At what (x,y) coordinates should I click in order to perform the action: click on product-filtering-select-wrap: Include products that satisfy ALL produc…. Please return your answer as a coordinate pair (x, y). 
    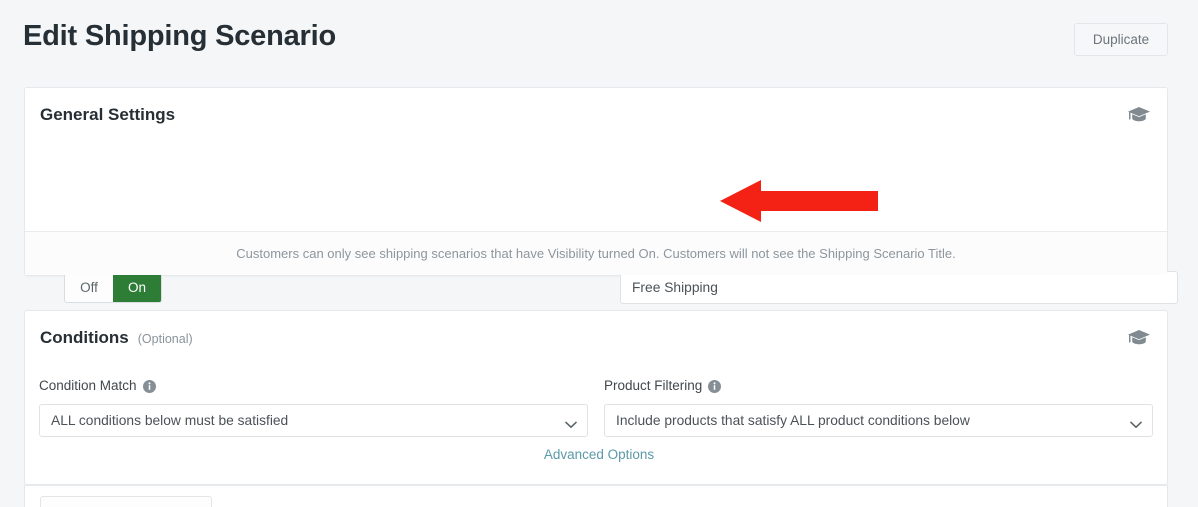
    Looking at the image, I should click on (878, 420).